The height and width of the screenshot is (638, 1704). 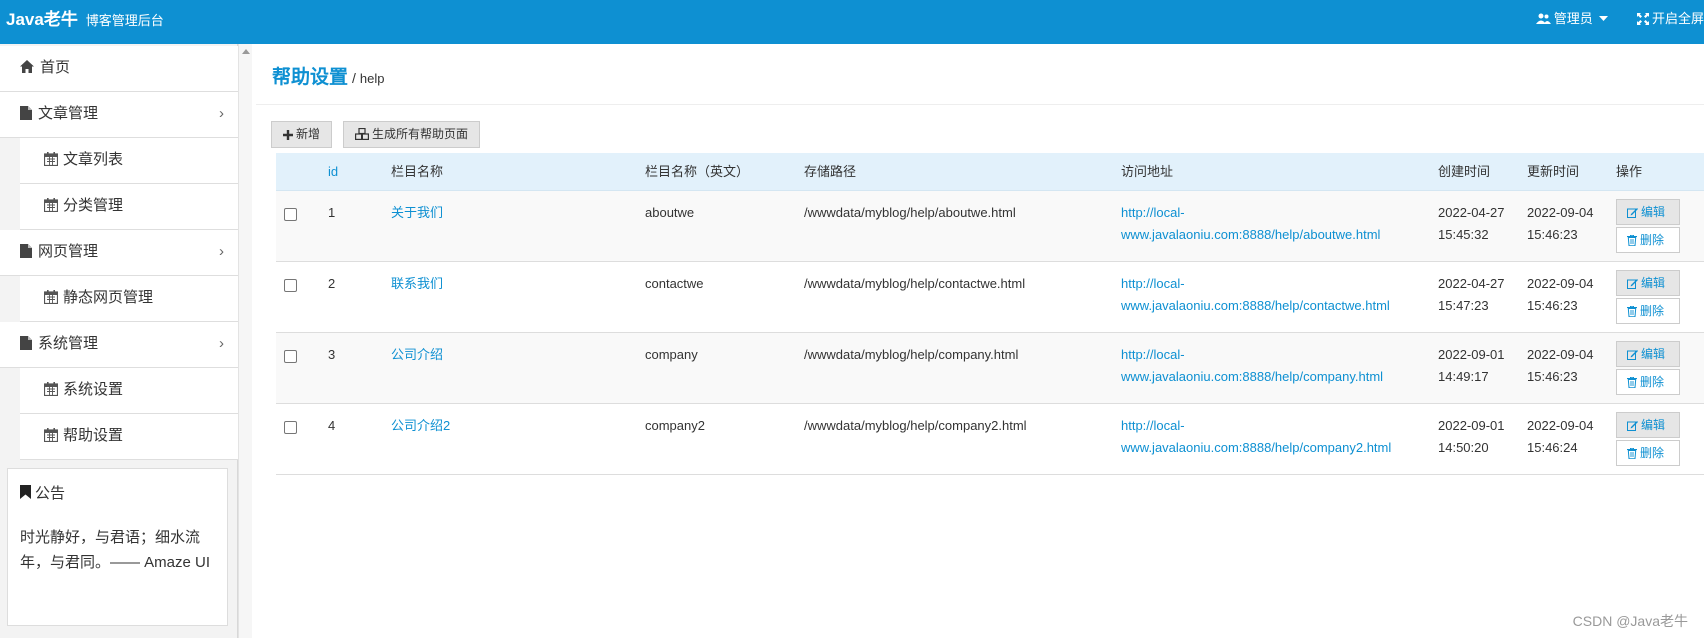 What do you see at coordinates (915, 425) in the screenshot?
I see `cell-path: /wwwdata/myblog/help/company2.html` at bounding box center [915, 425].